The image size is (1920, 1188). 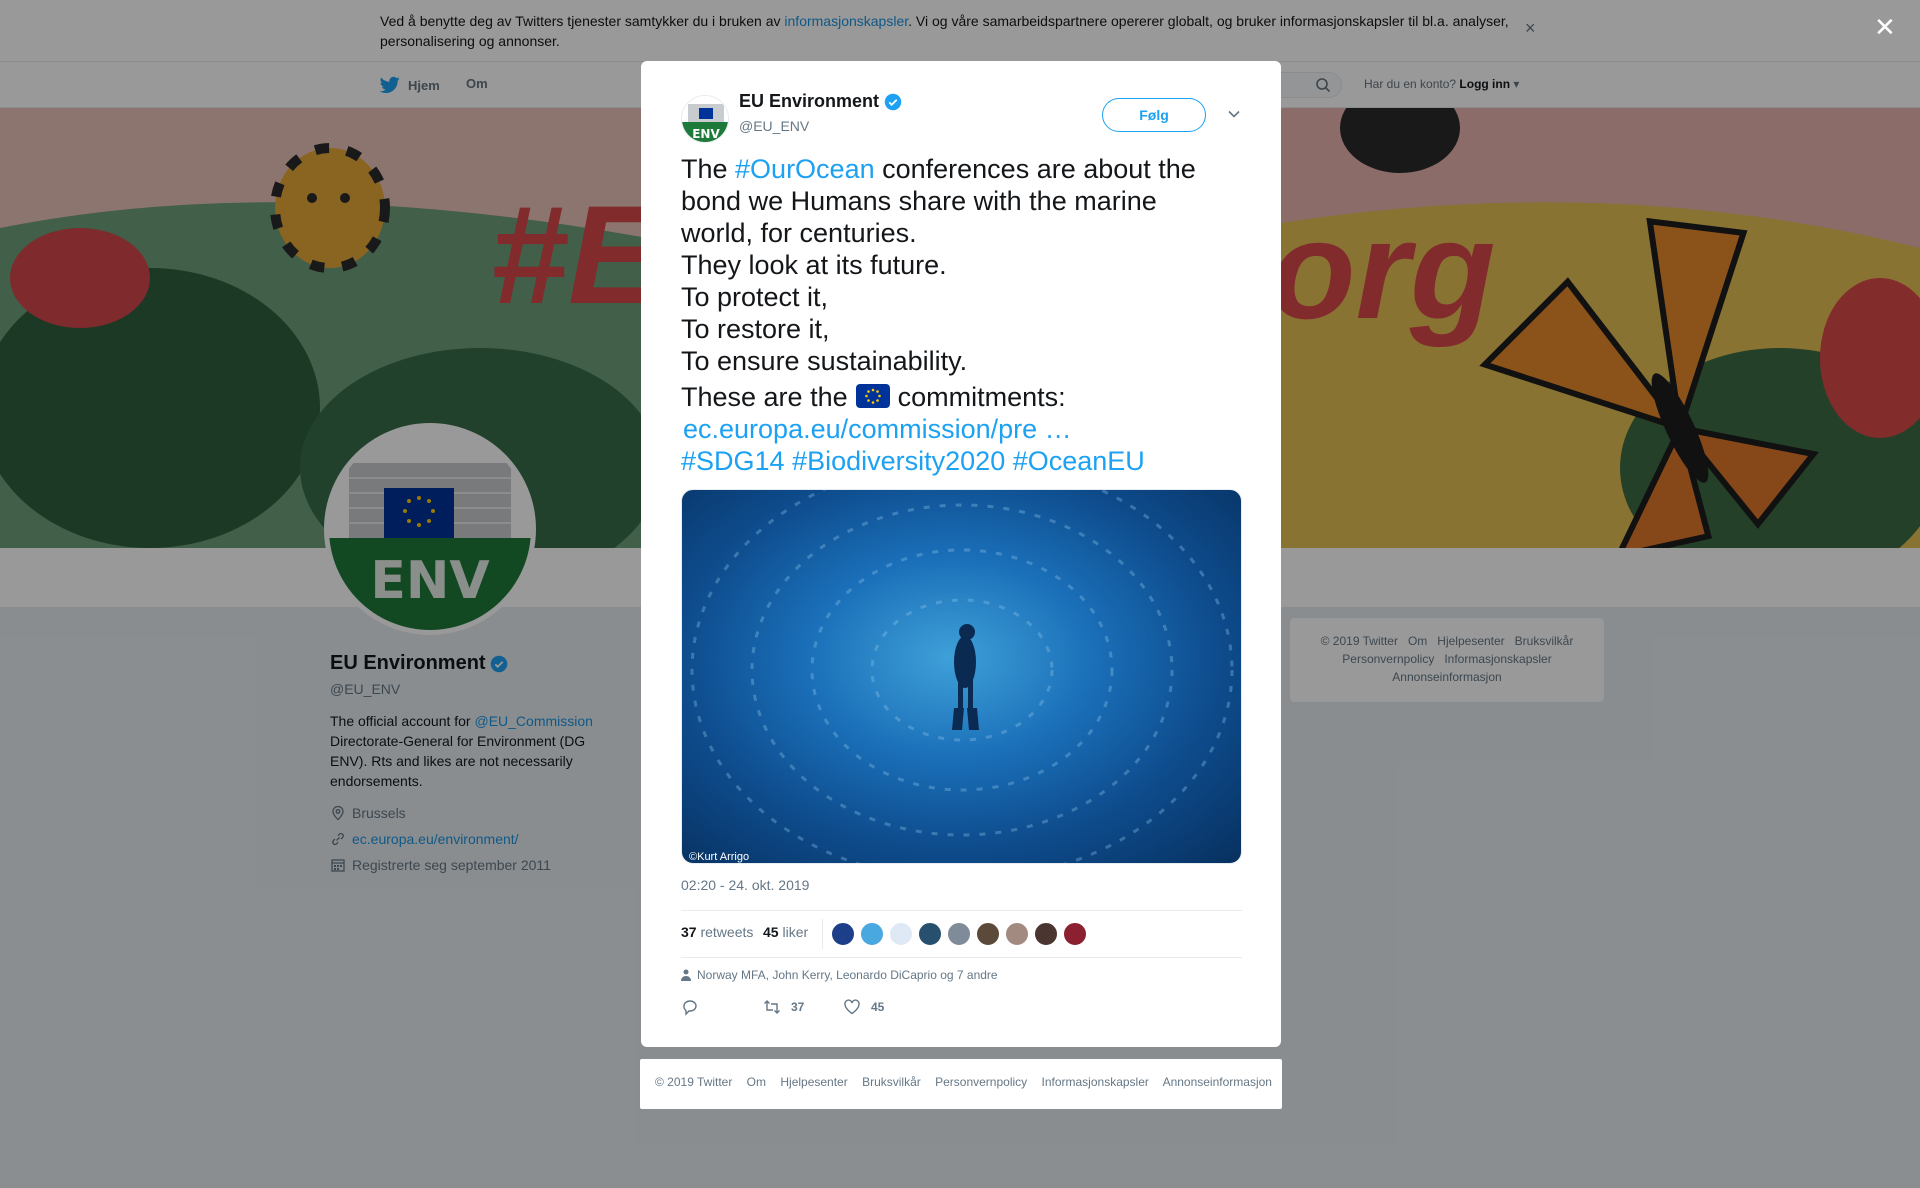 I want to click on verified-badge-icon, so click(x=893, y=101).